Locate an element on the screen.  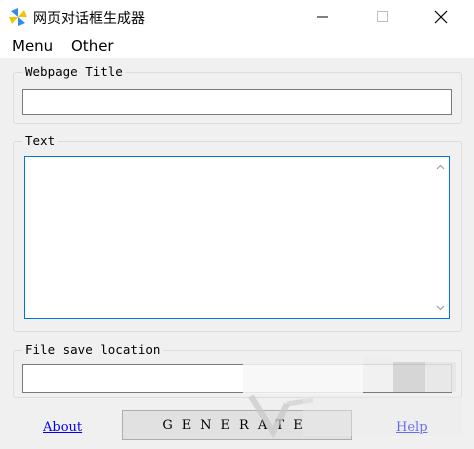
menu-item-menu: Menu is located at coordinates (32, 46).